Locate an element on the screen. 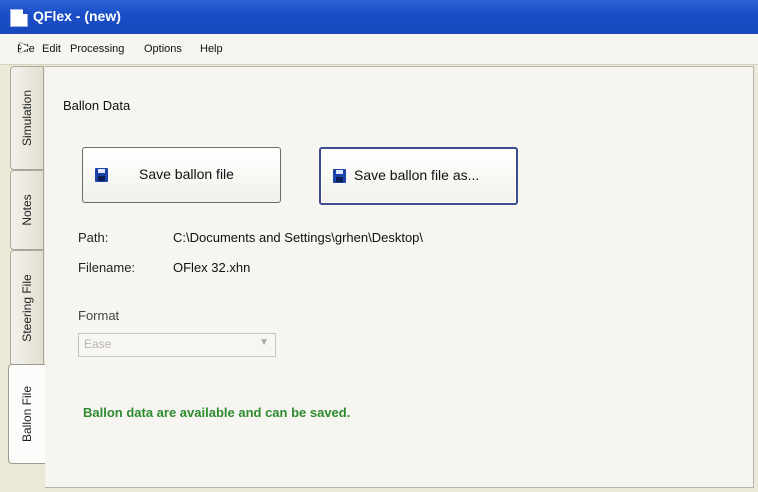  format-label: Format is located at coordinates (99, 315).